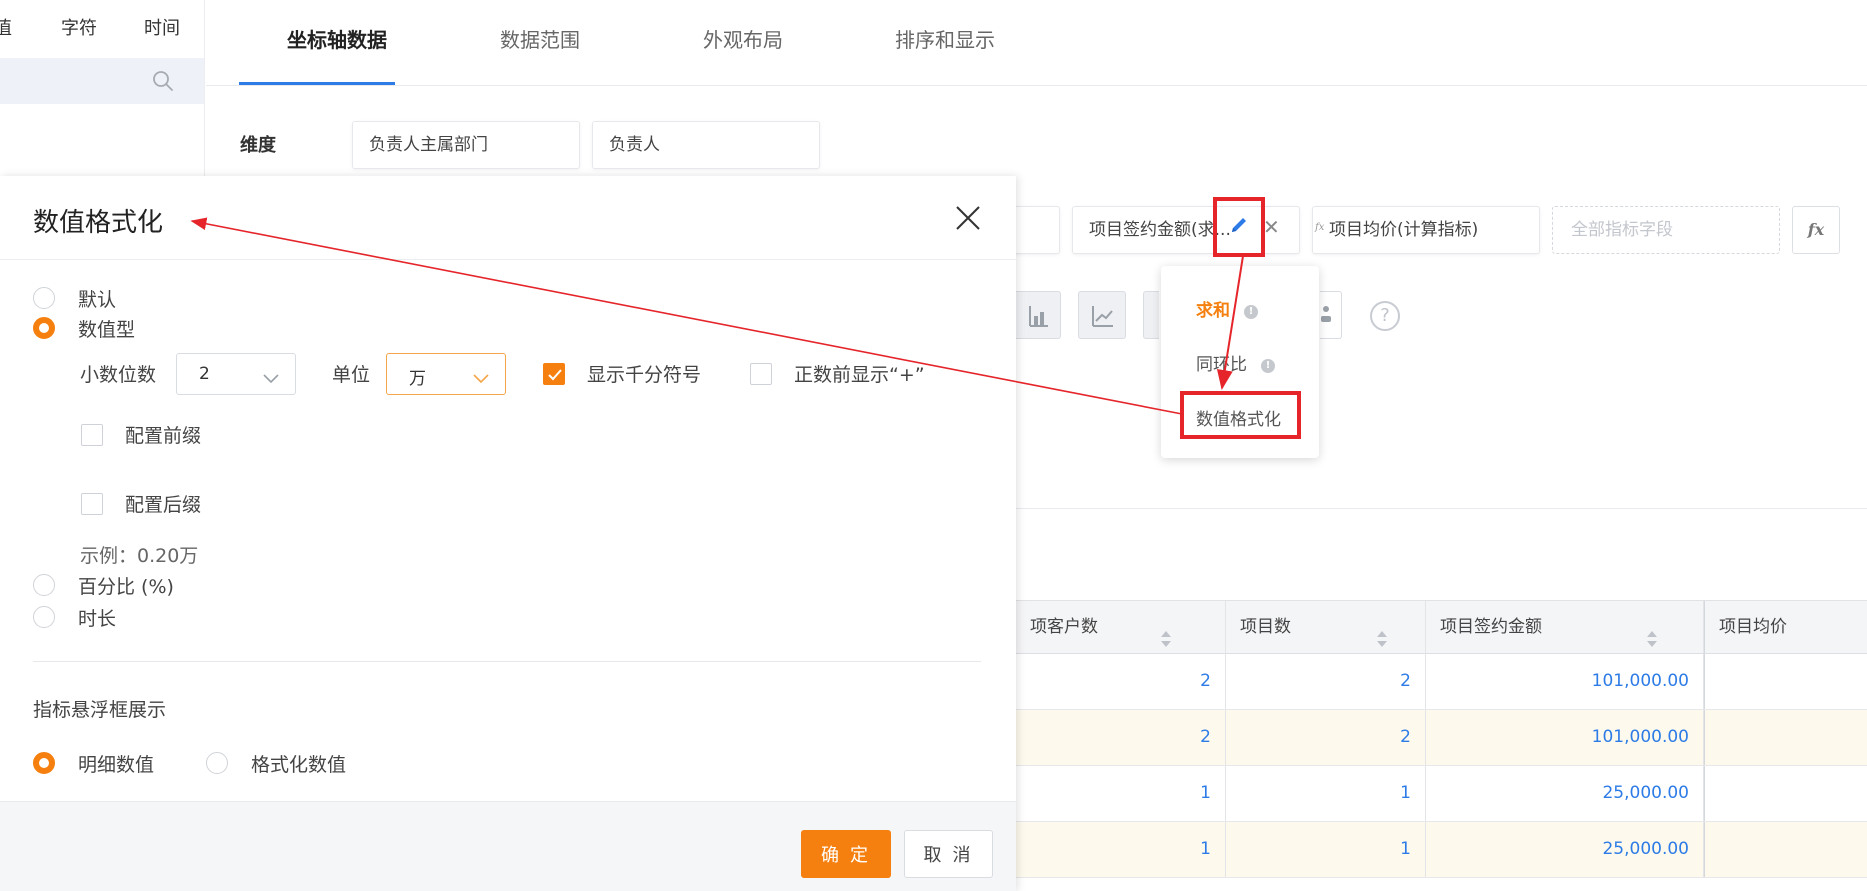 The image size is (1867, 891). I want to click on table-header-row: 项客户数 项目数 项目签约金额 项目均价, so click(1441, 627).